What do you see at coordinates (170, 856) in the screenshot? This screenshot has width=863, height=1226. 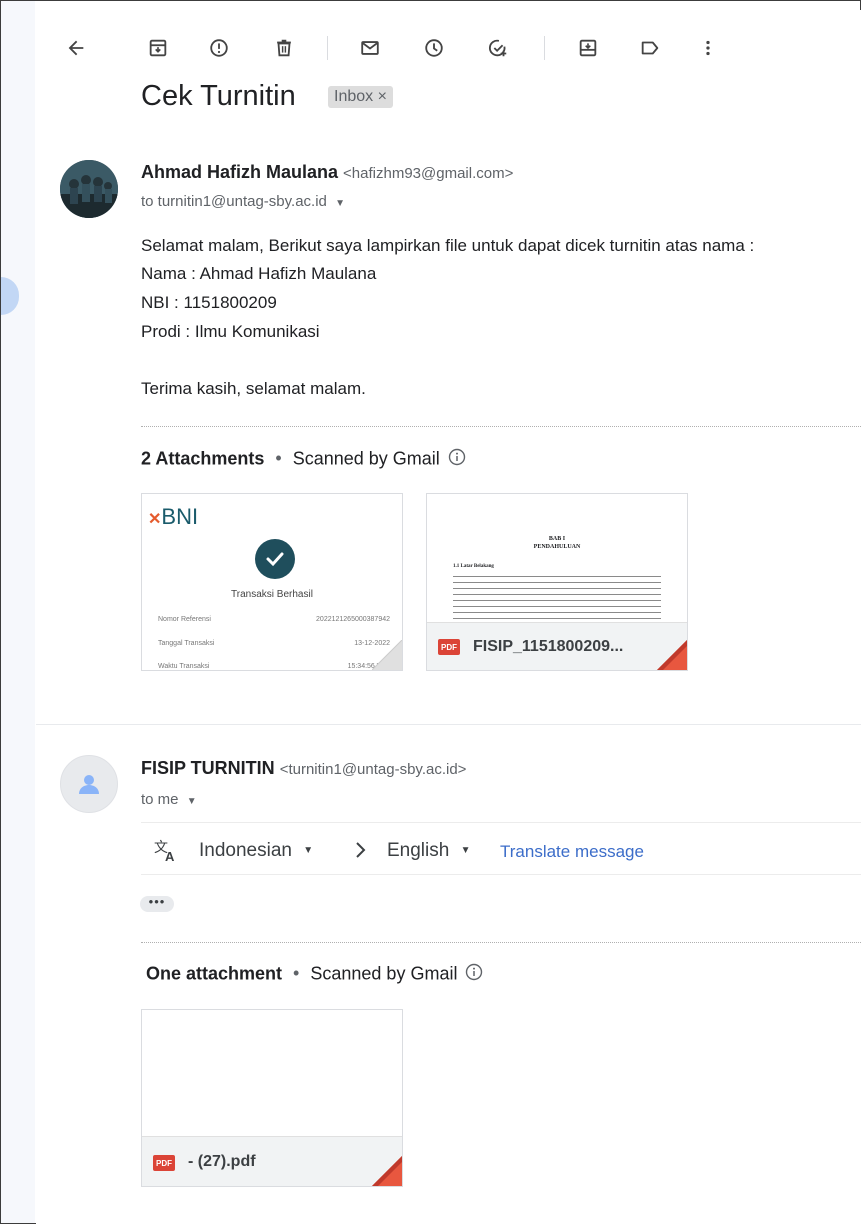 I see `svg-text: A` at bounding box center [170, 856].